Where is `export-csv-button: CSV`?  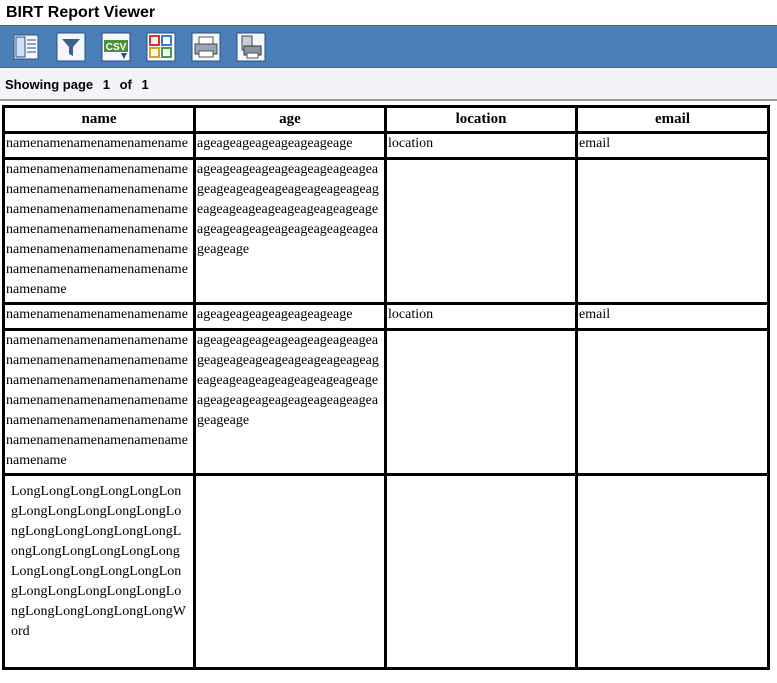 export-csv-button: CSV is located at coordinates (116, 47).